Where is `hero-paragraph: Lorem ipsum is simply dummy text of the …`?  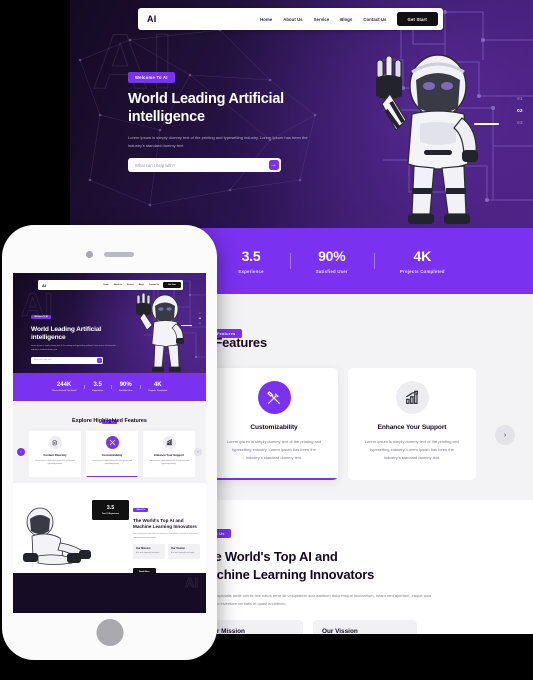
hero-paragraph: Lorem ipsum is simply dummy text of the … is located at coordinates (218, 141).